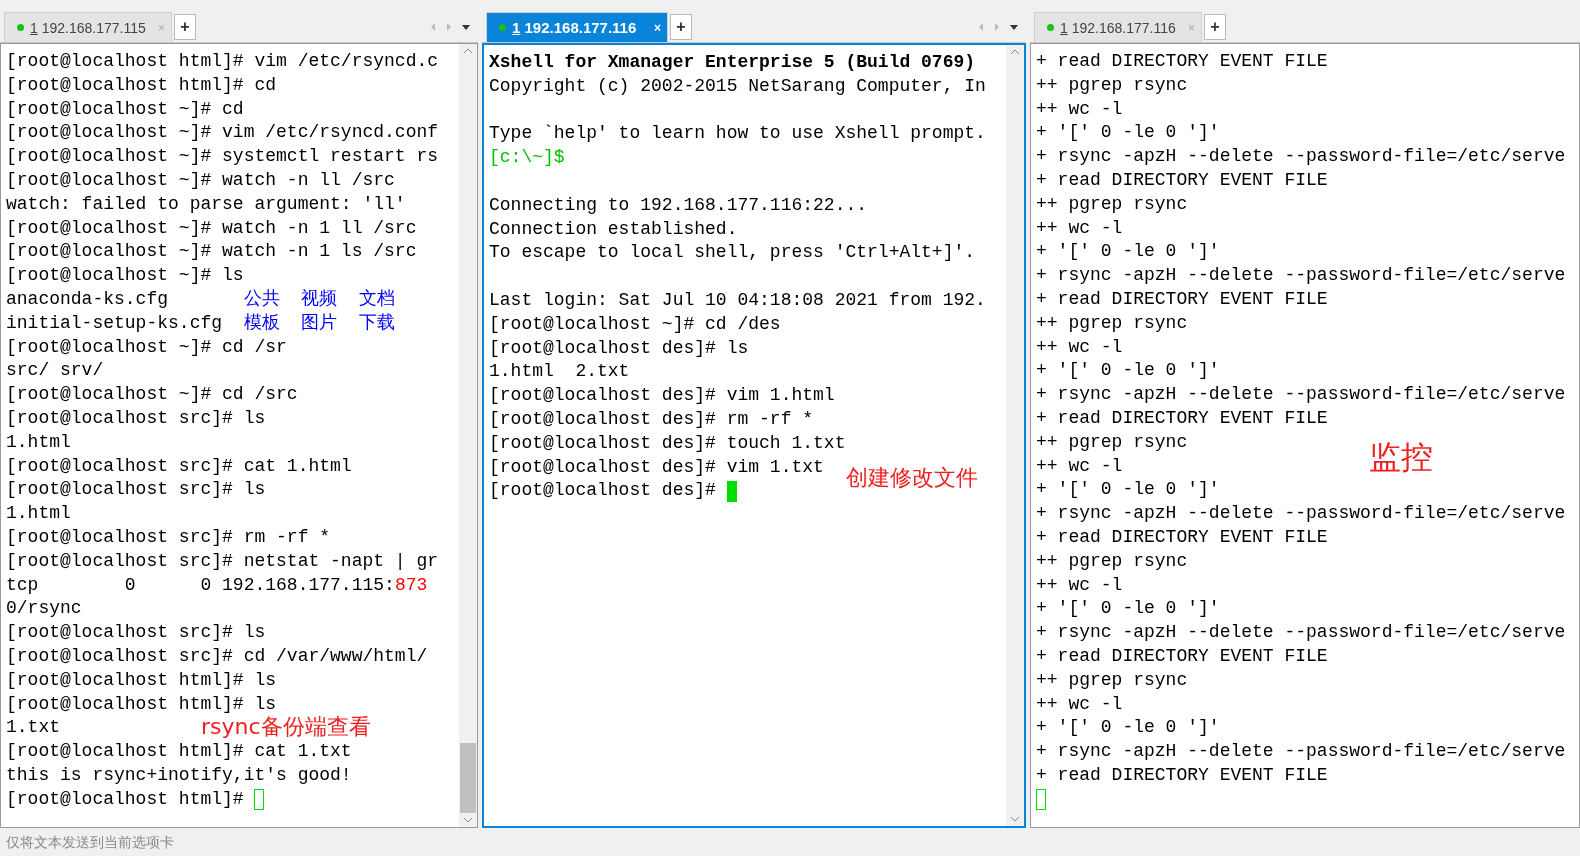  What do you see at coordinates (217, 585) in the screenshot?
I see `terminal-line: tcp 0 0 192.168.177.115:873` at bounding box center [217, 585].